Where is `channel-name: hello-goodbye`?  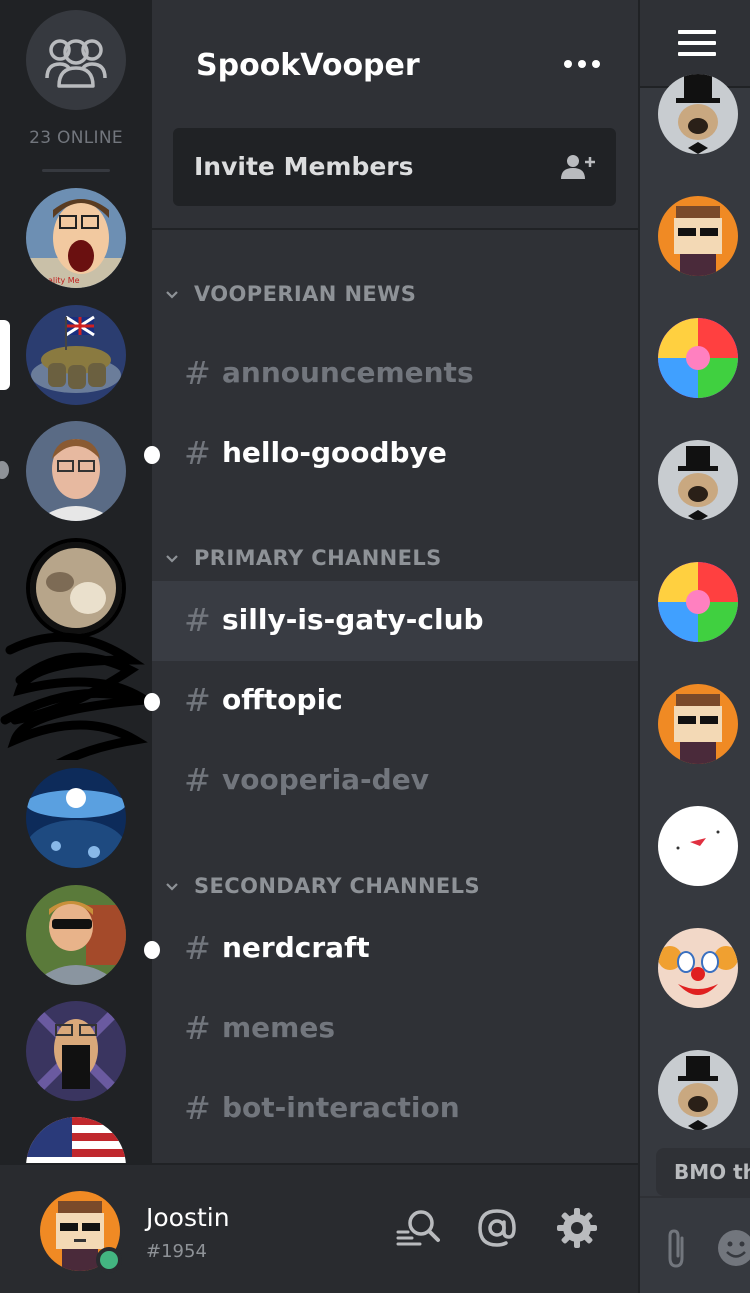 channel-name: hello-goodbye is located at coordinates (334, 452).